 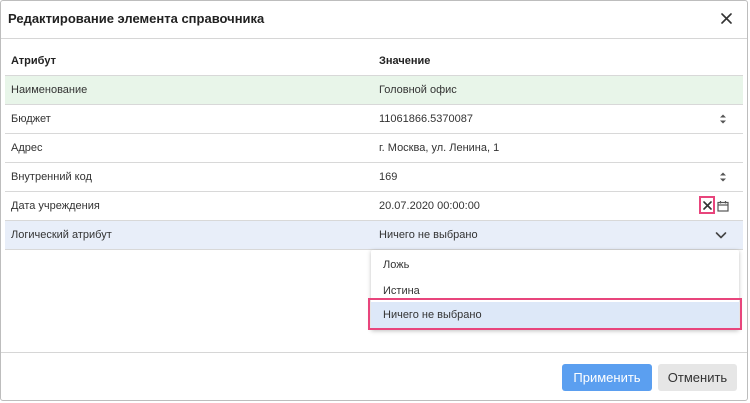 I want to click on option-label: Ничего не выбрано, so click(x=432, y=315).